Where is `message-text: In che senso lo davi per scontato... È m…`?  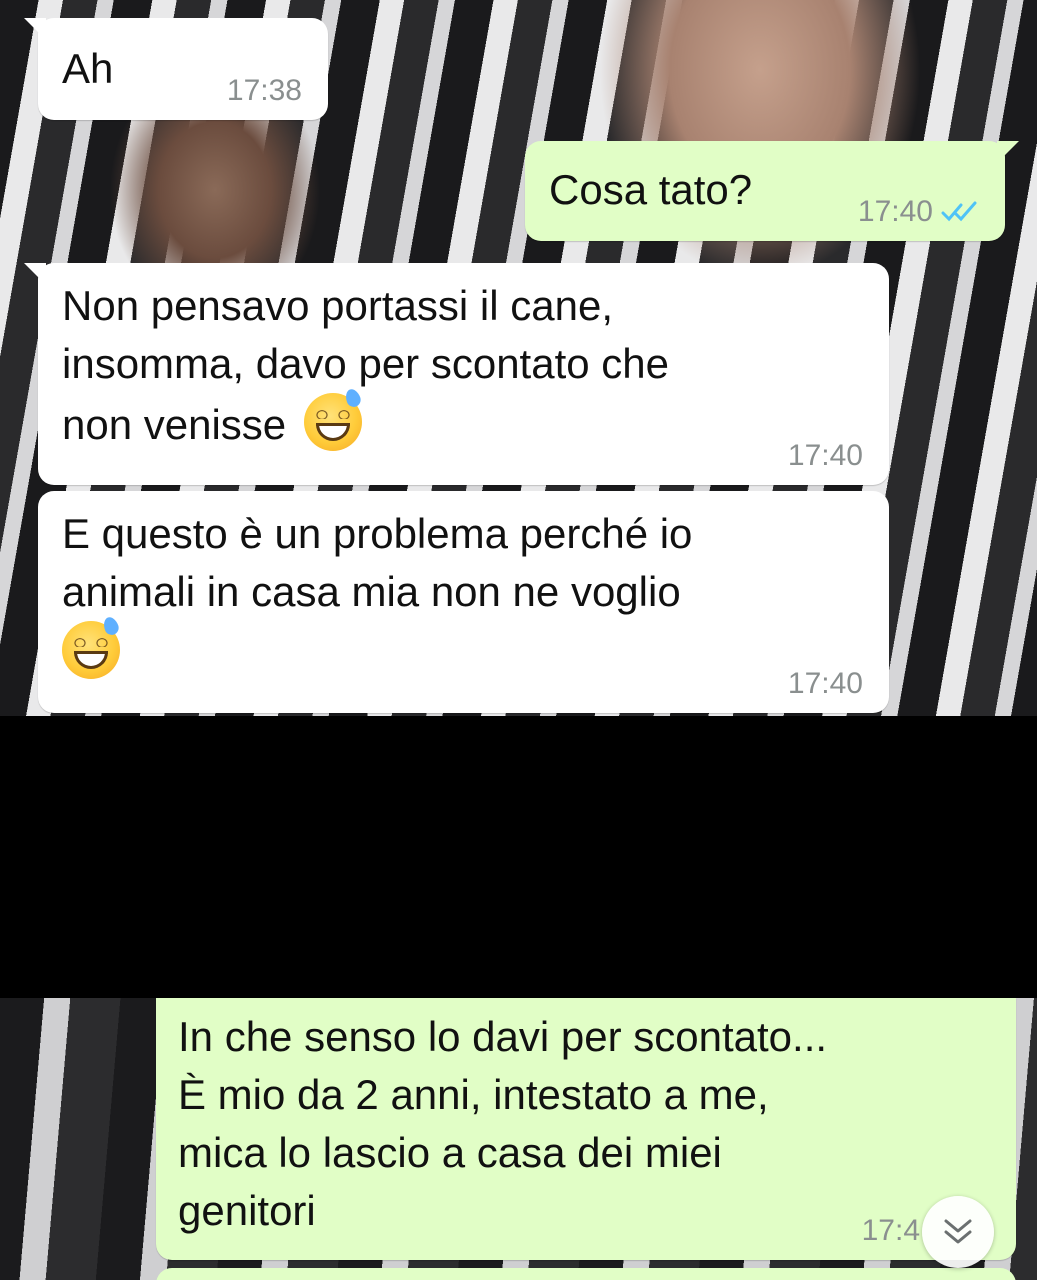
message-text: In che senso lo davi per scontato... È m… is located at coordinates (503, 1123).